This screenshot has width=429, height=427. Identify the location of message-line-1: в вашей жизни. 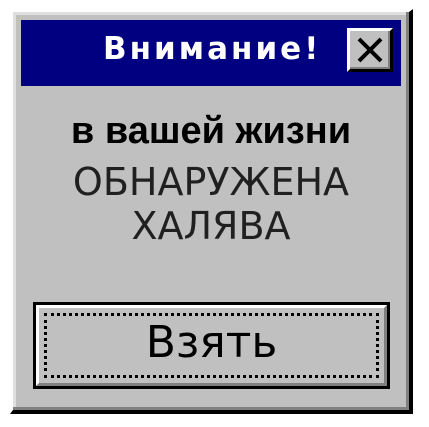
(211, 131).